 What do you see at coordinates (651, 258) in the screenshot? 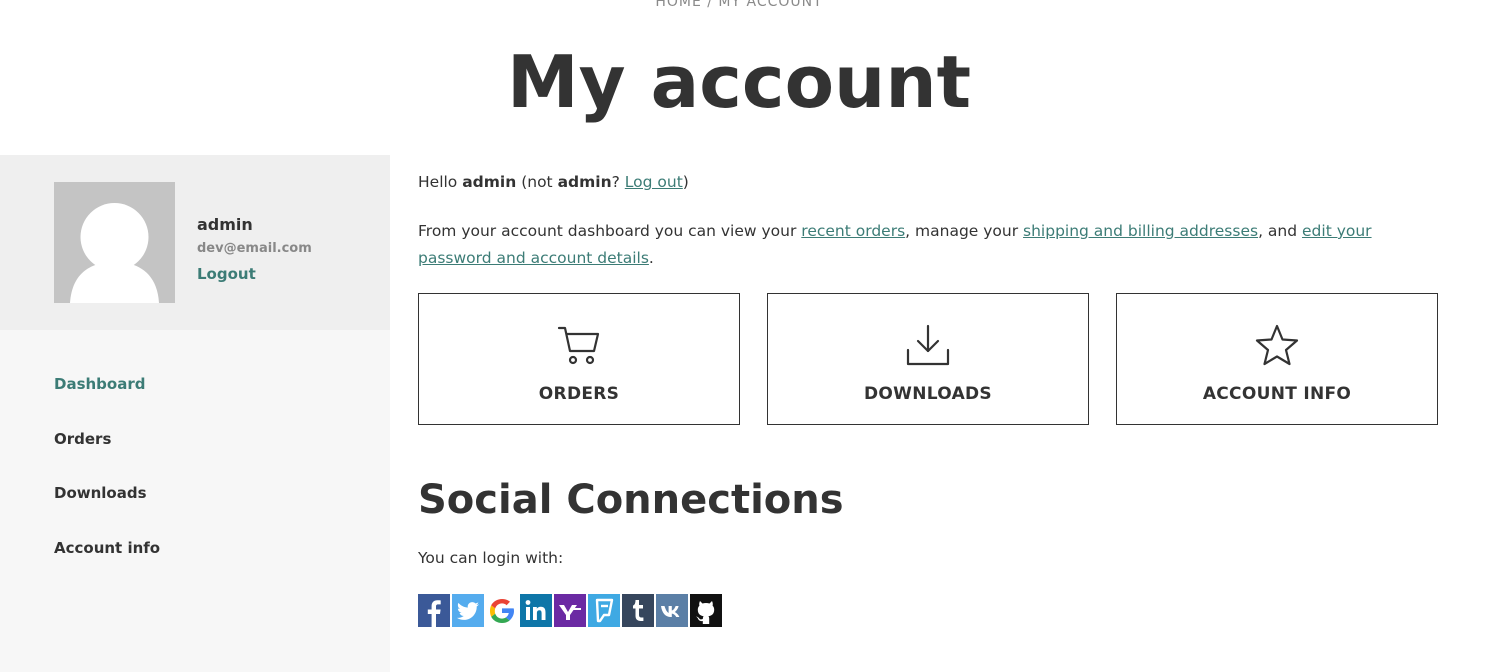
I see `intro-text: .` at bounding box center [651, 258].